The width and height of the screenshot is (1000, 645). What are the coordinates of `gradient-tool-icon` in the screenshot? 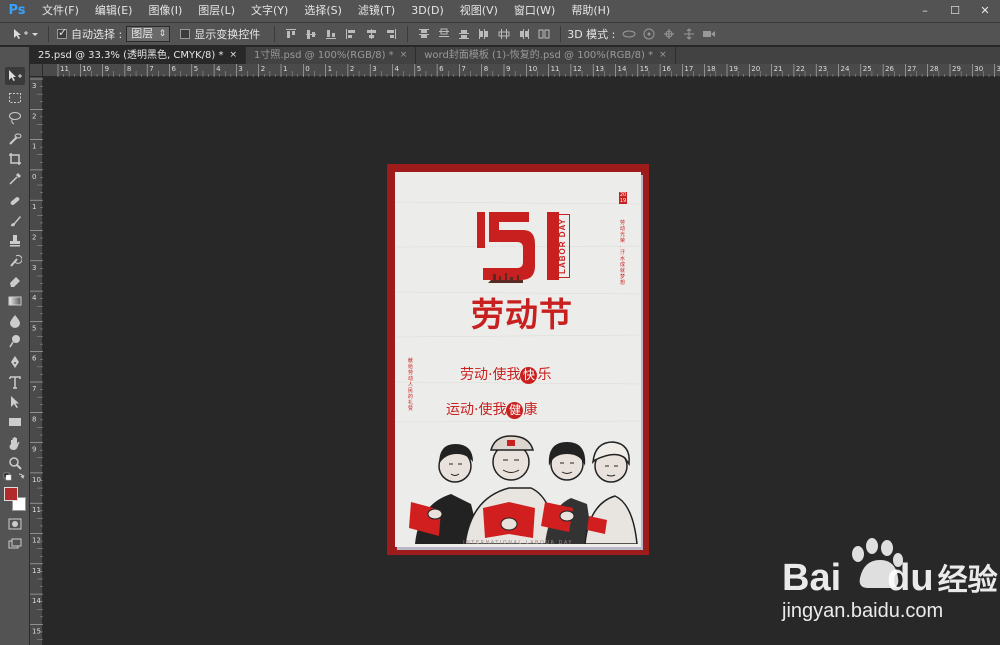 It's located at (15, 301).